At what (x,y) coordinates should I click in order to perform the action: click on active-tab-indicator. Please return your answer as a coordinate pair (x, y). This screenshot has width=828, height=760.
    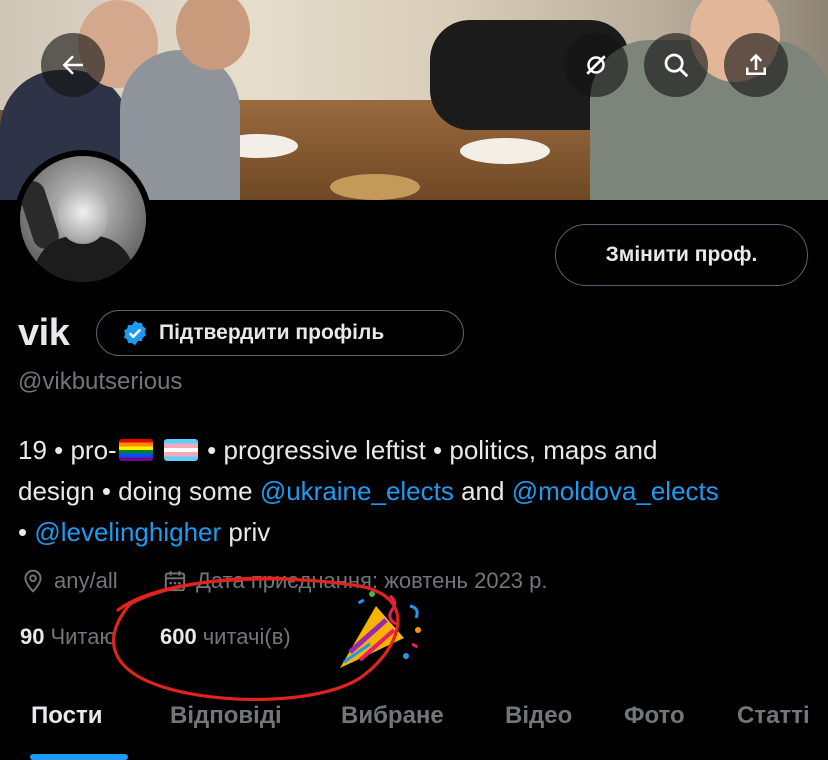
    Looking at the image, I should click on (79, 757).